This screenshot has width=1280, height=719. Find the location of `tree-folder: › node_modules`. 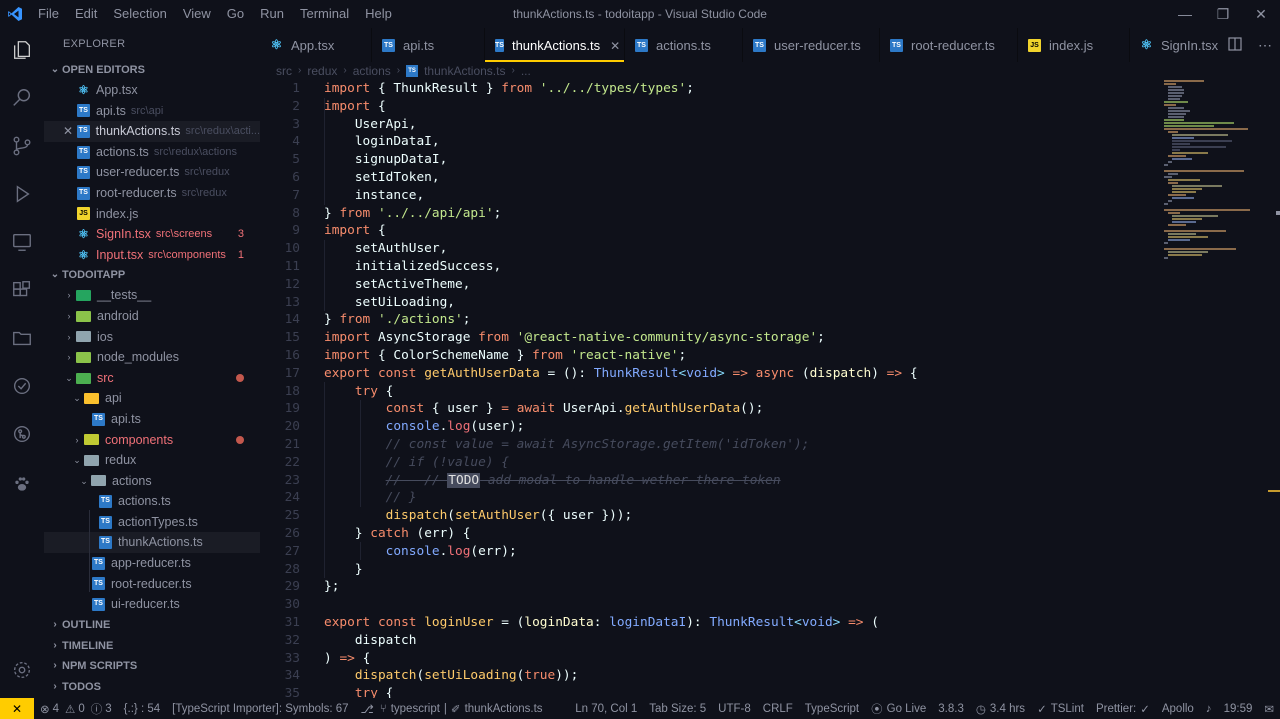

tree-folder: › node_modules is located at coordinates (152, 357).